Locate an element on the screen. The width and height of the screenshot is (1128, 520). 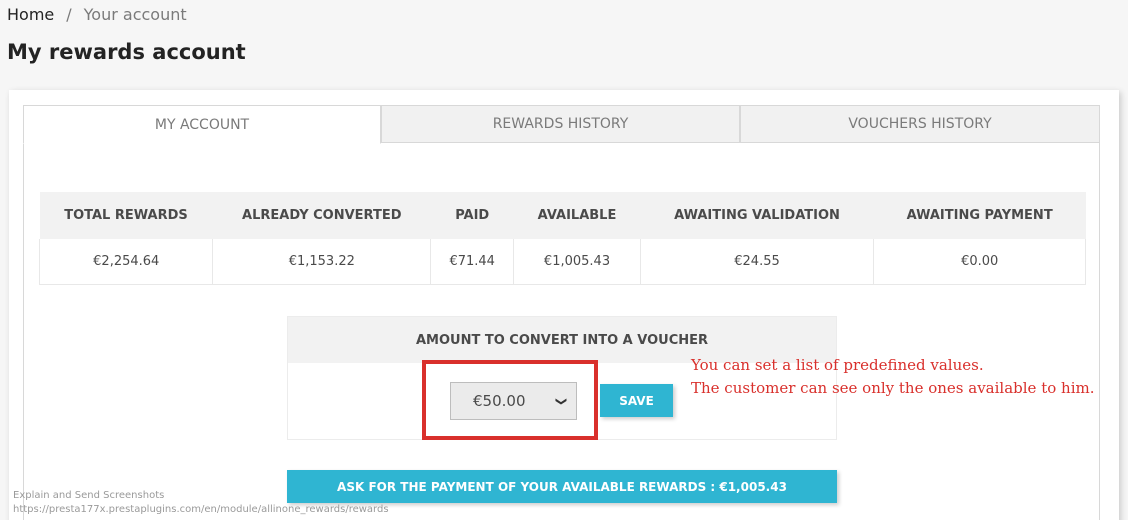
breadcrumb: Home / Your account is located at coordinates (97, 14).